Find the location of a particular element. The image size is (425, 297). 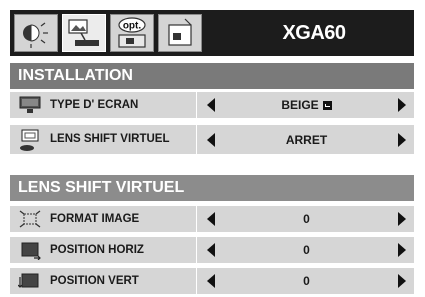

row-screen-type: TYPE D' ECRAN BEIGE is located at coordinates (212, 105).